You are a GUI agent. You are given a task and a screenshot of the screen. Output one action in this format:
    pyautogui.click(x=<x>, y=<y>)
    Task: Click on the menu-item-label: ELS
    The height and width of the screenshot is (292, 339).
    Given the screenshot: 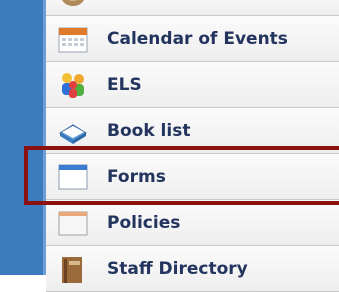 What is the action you would take?
    pyautogui.click(x=124, y=85)
    